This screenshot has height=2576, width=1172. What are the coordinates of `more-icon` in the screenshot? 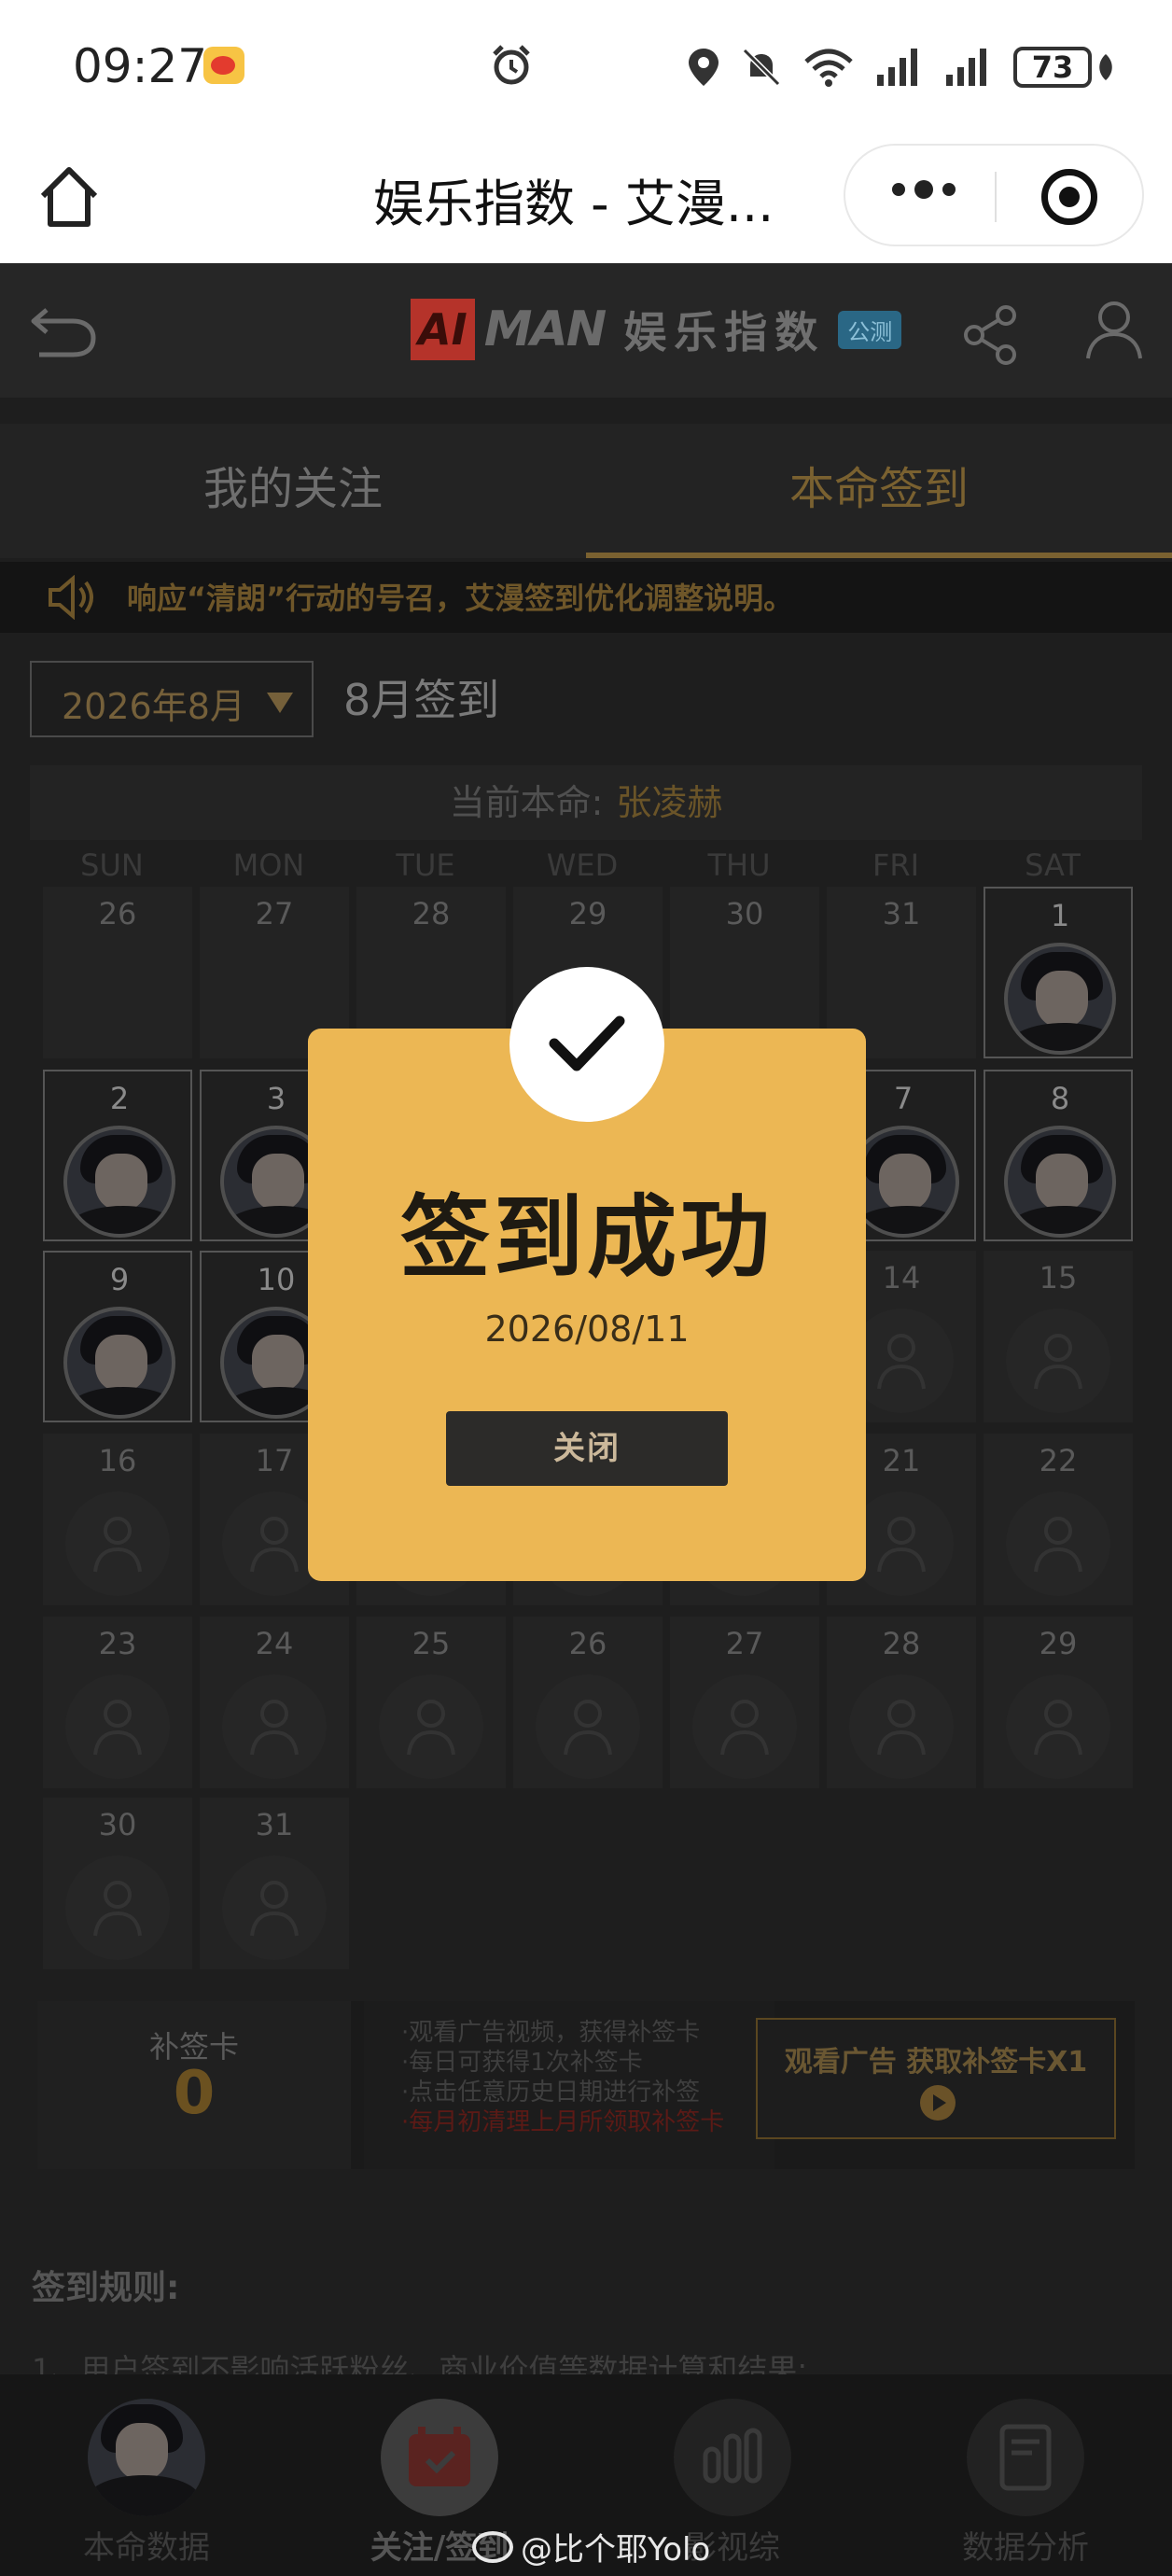 It's located at (924, 189).